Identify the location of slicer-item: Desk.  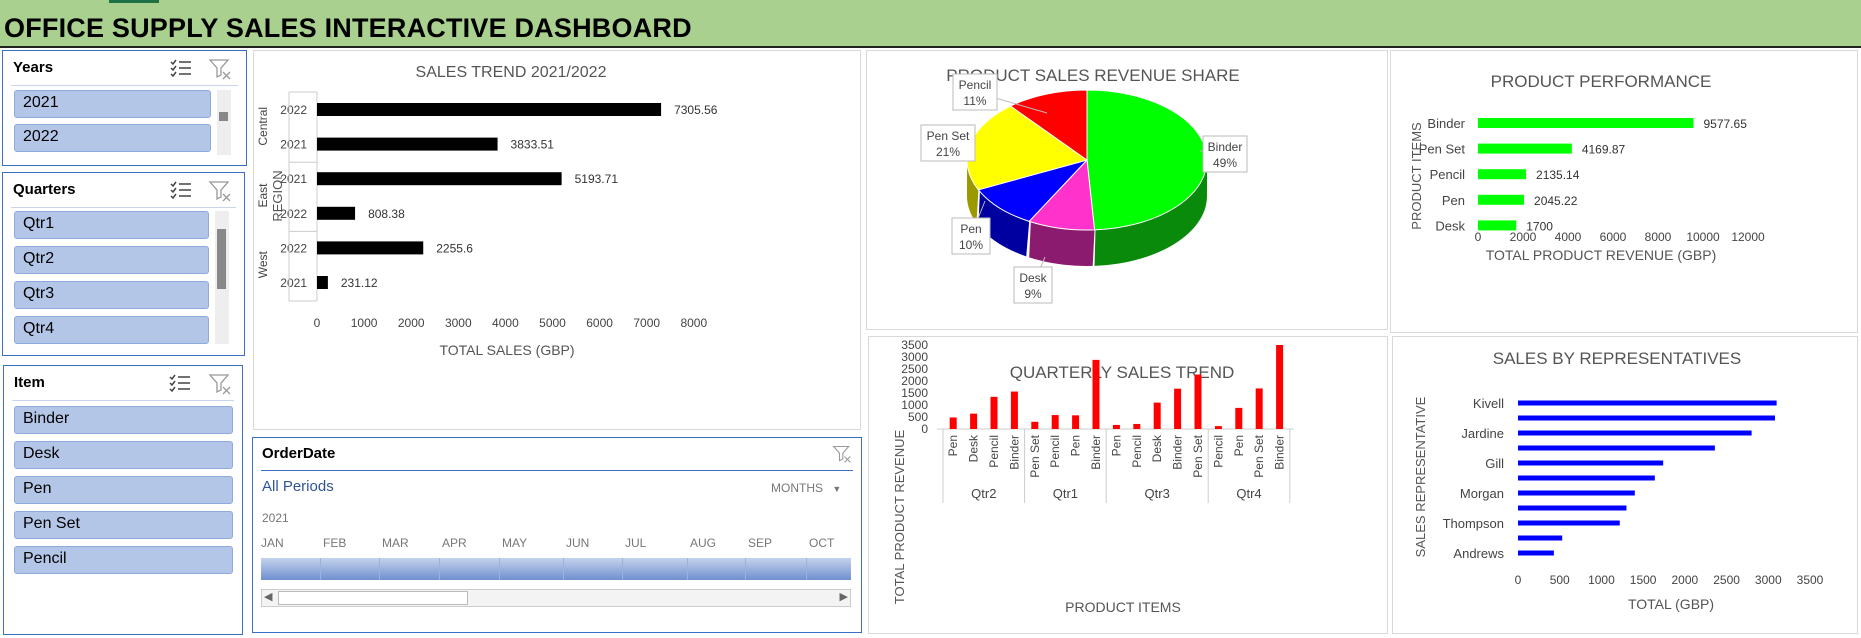
(123, 455).